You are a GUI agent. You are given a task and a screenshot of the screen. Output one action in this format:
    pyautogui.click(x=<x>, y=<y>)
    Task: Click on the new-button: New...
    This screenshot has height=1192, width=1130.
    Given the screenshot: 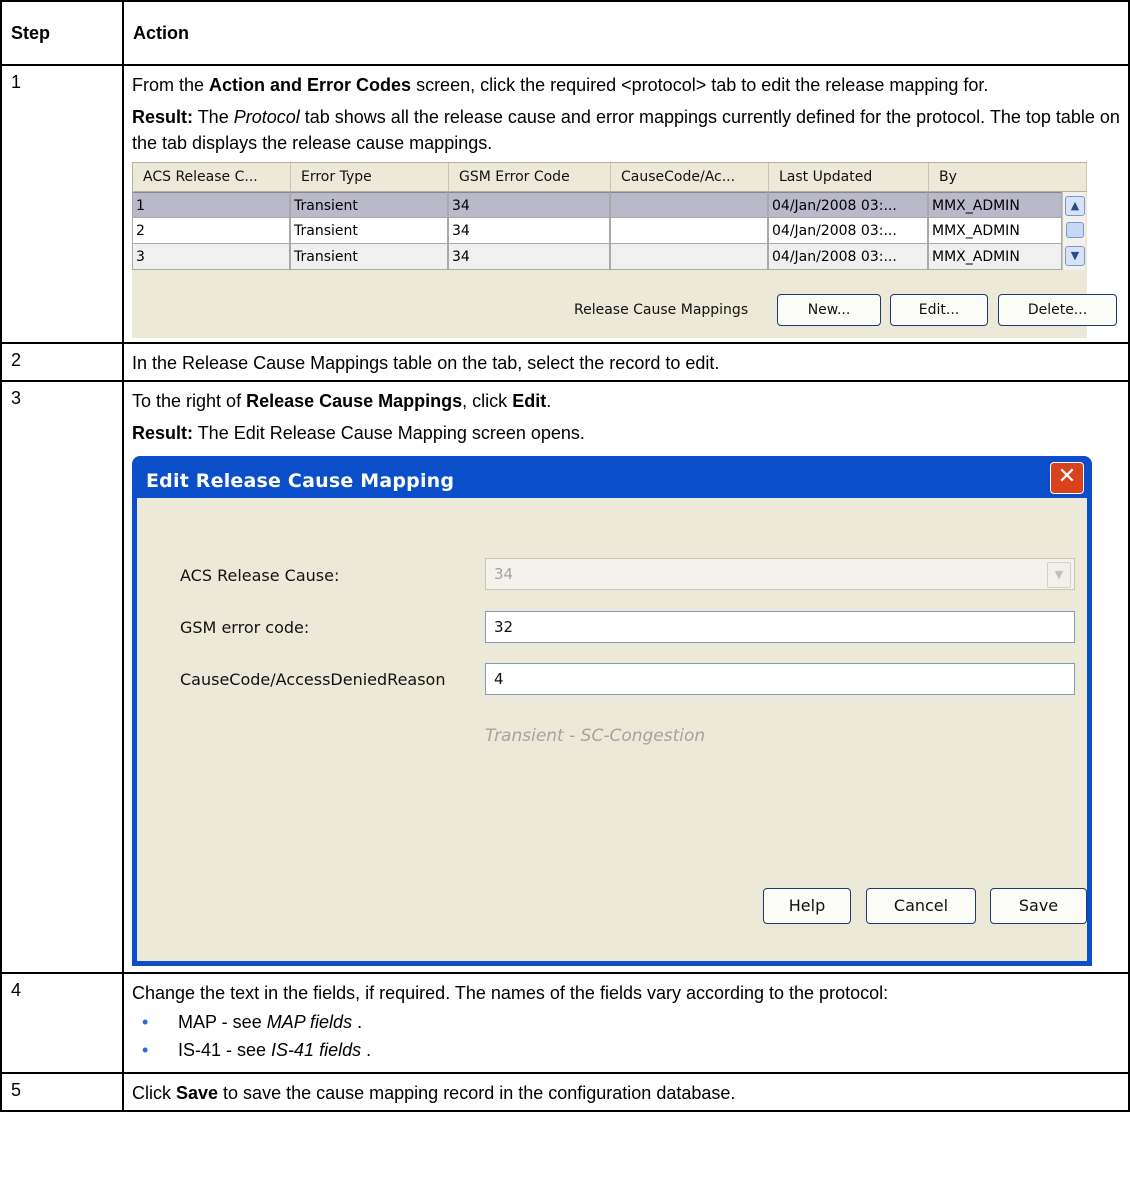 What is the action you would take?
    pyautogui.click(x=829, y=310)
    